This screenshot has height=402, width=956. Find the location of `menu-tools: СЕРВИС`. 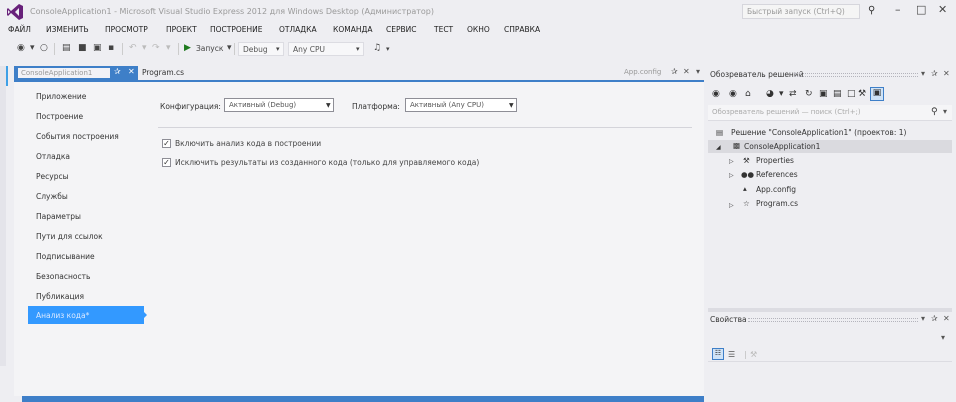

menu-tools: СЕРВИС is located at coordinates (401, 29).